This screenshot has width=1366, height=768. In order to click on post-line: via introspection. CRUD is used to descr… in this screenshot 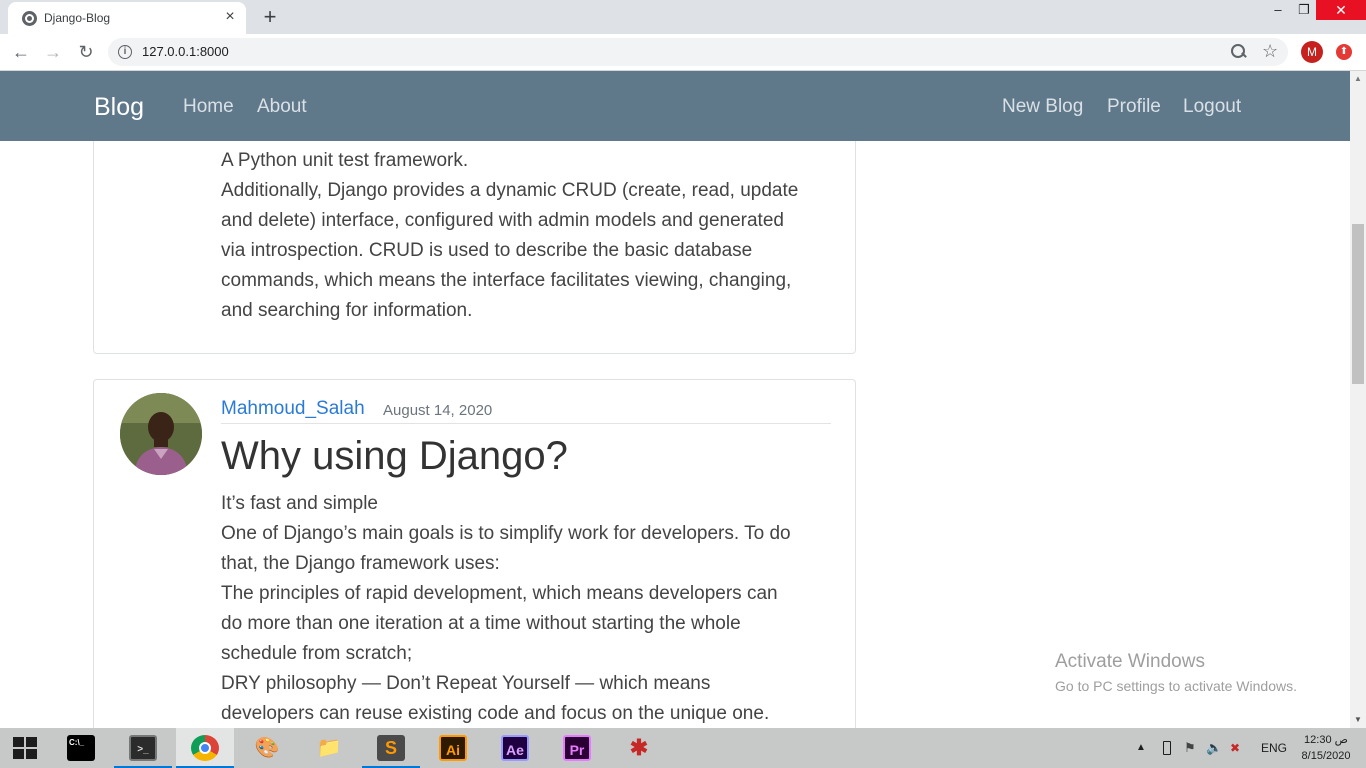, I will do `click(487, 250)`.